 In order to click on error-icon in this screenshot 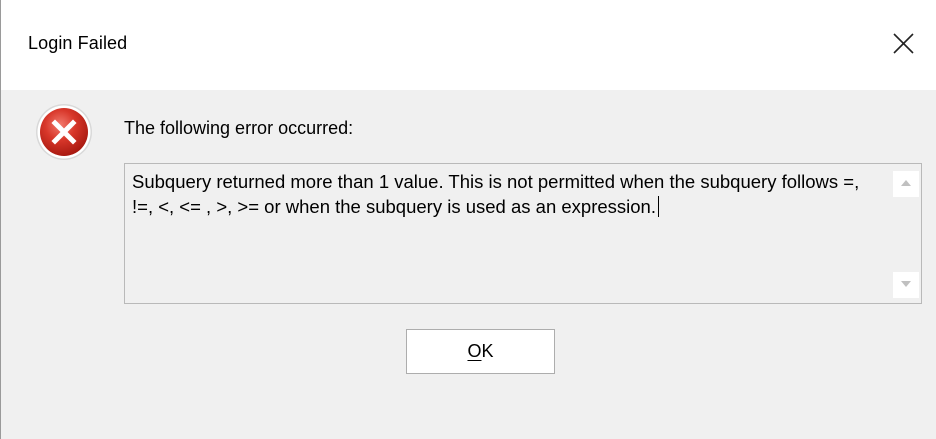, I will do `click(64, 132)`.